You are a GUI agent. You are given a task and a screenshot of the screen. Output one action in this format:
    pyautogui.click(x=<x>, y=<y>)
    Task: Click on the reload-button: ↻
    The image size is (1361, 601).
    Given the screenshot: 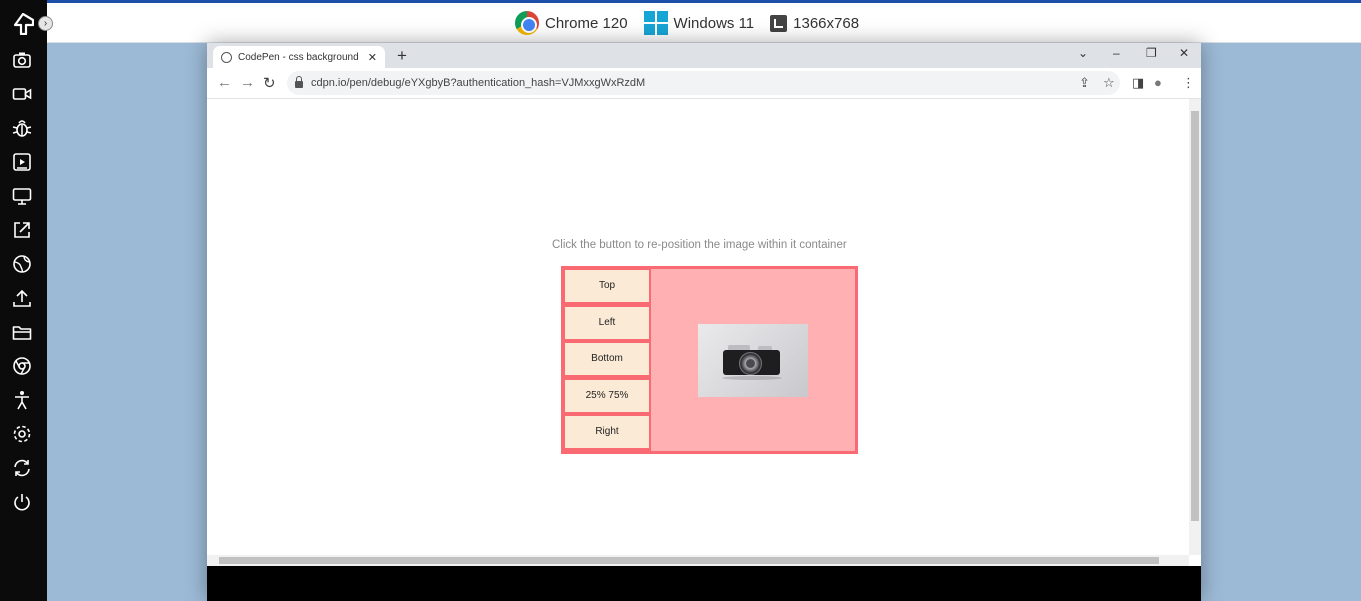 What is the action you would take?
    pyautogui.click(x=269, y=83)
    